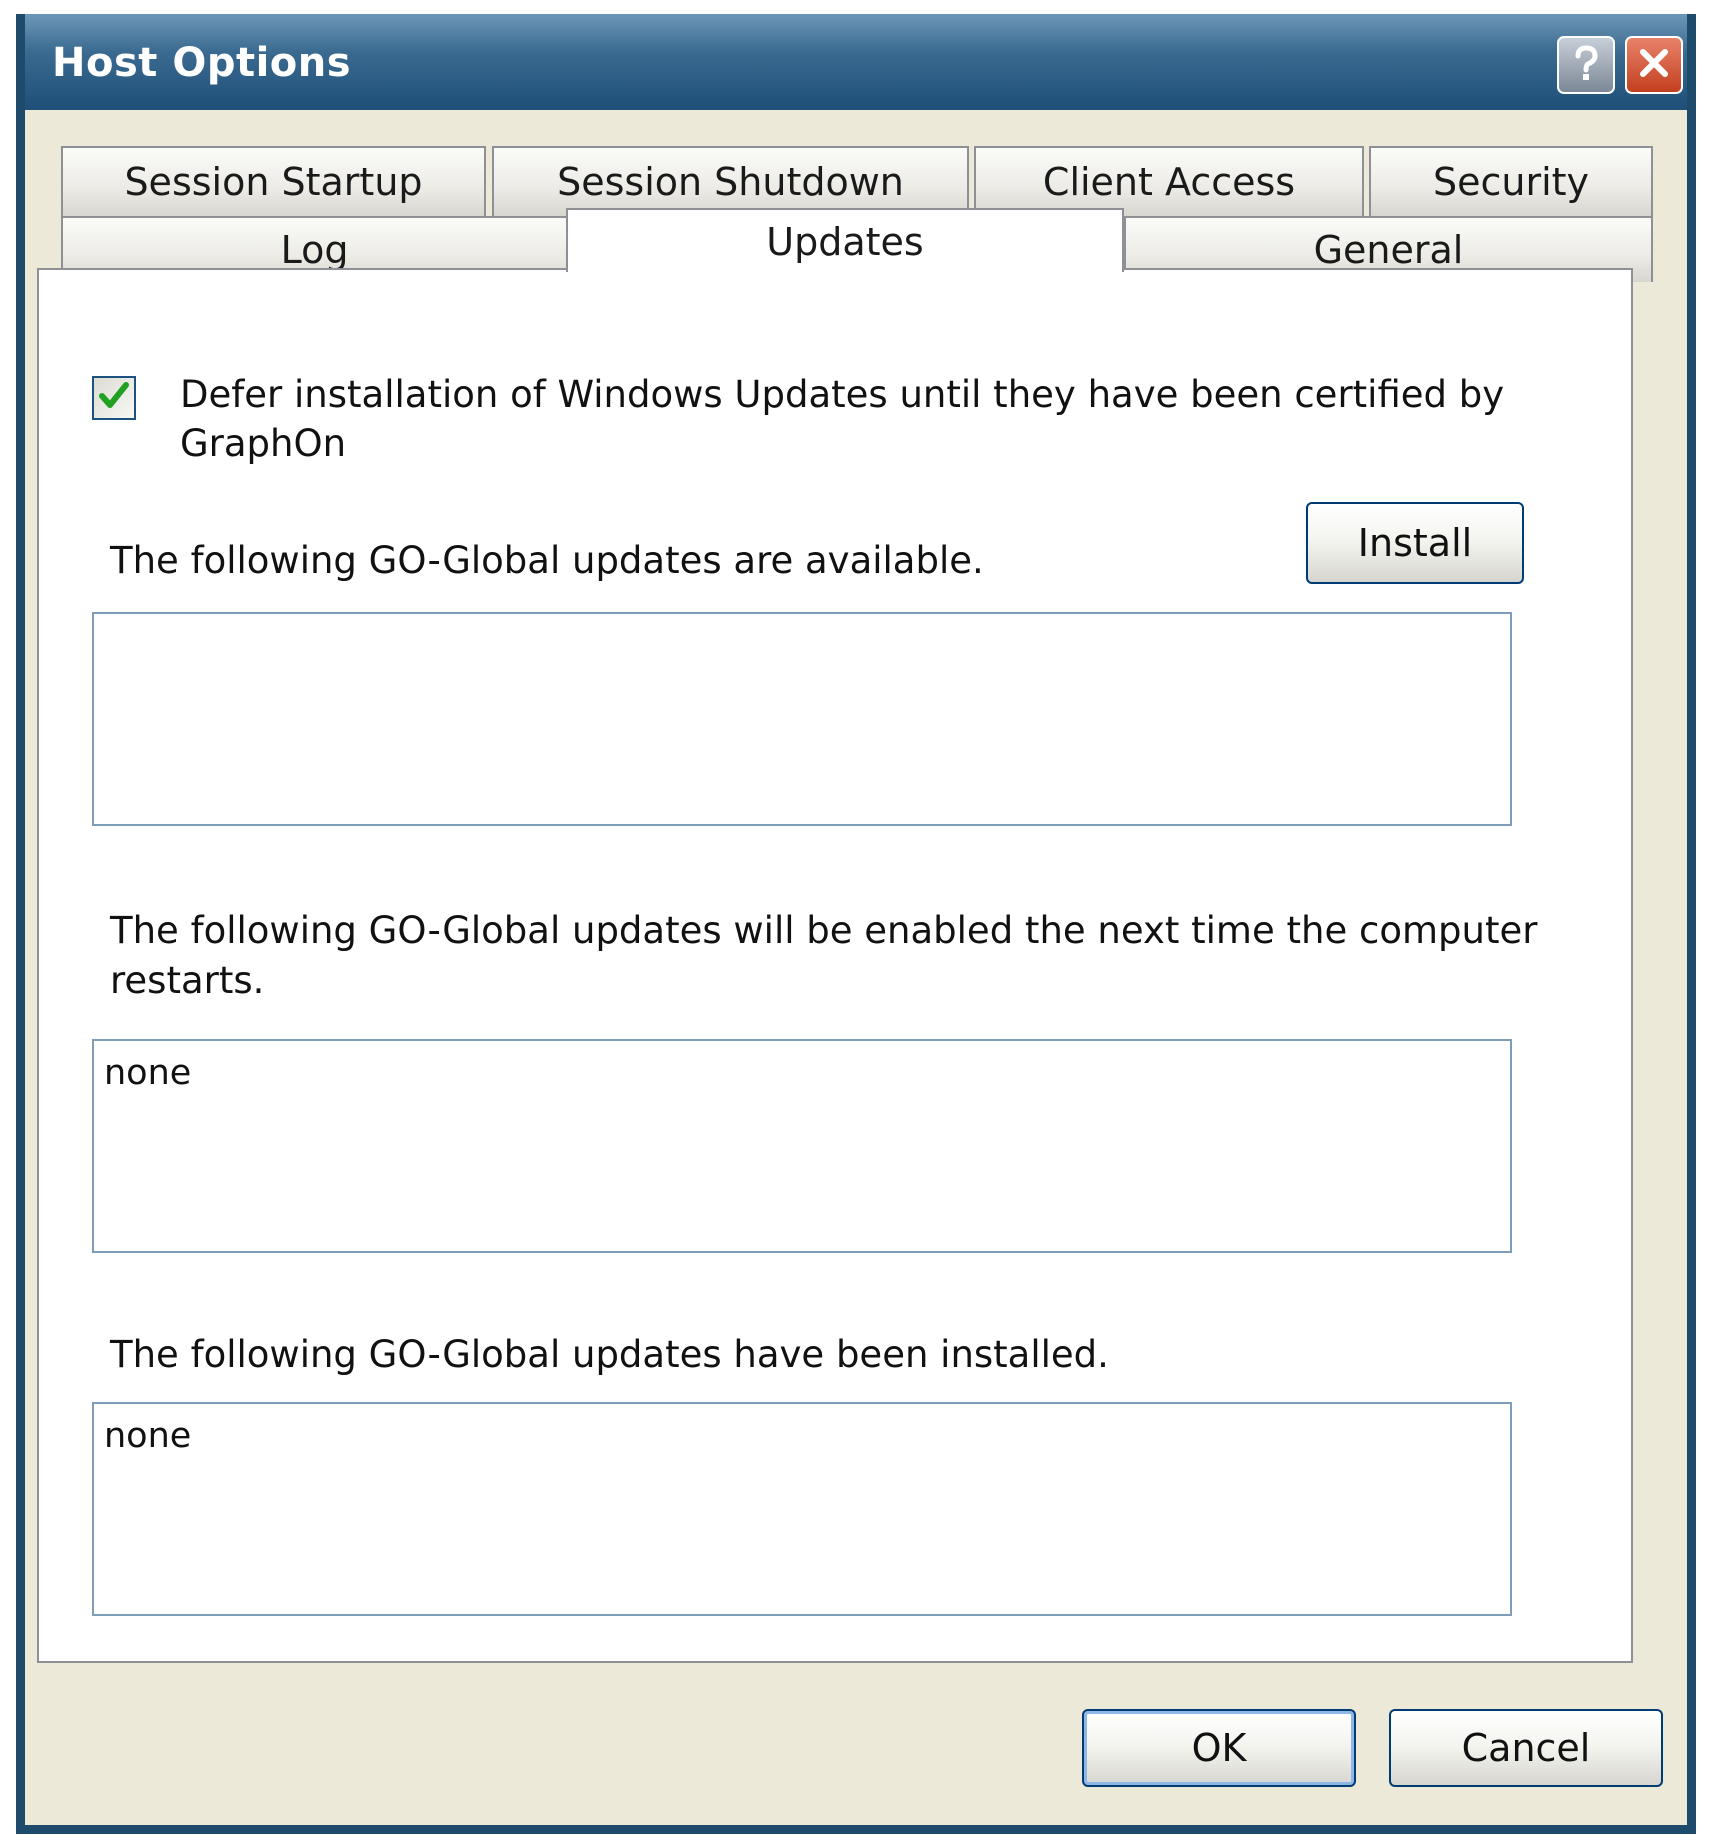  I want to click on window-title: Host Options, so click(202, 63).